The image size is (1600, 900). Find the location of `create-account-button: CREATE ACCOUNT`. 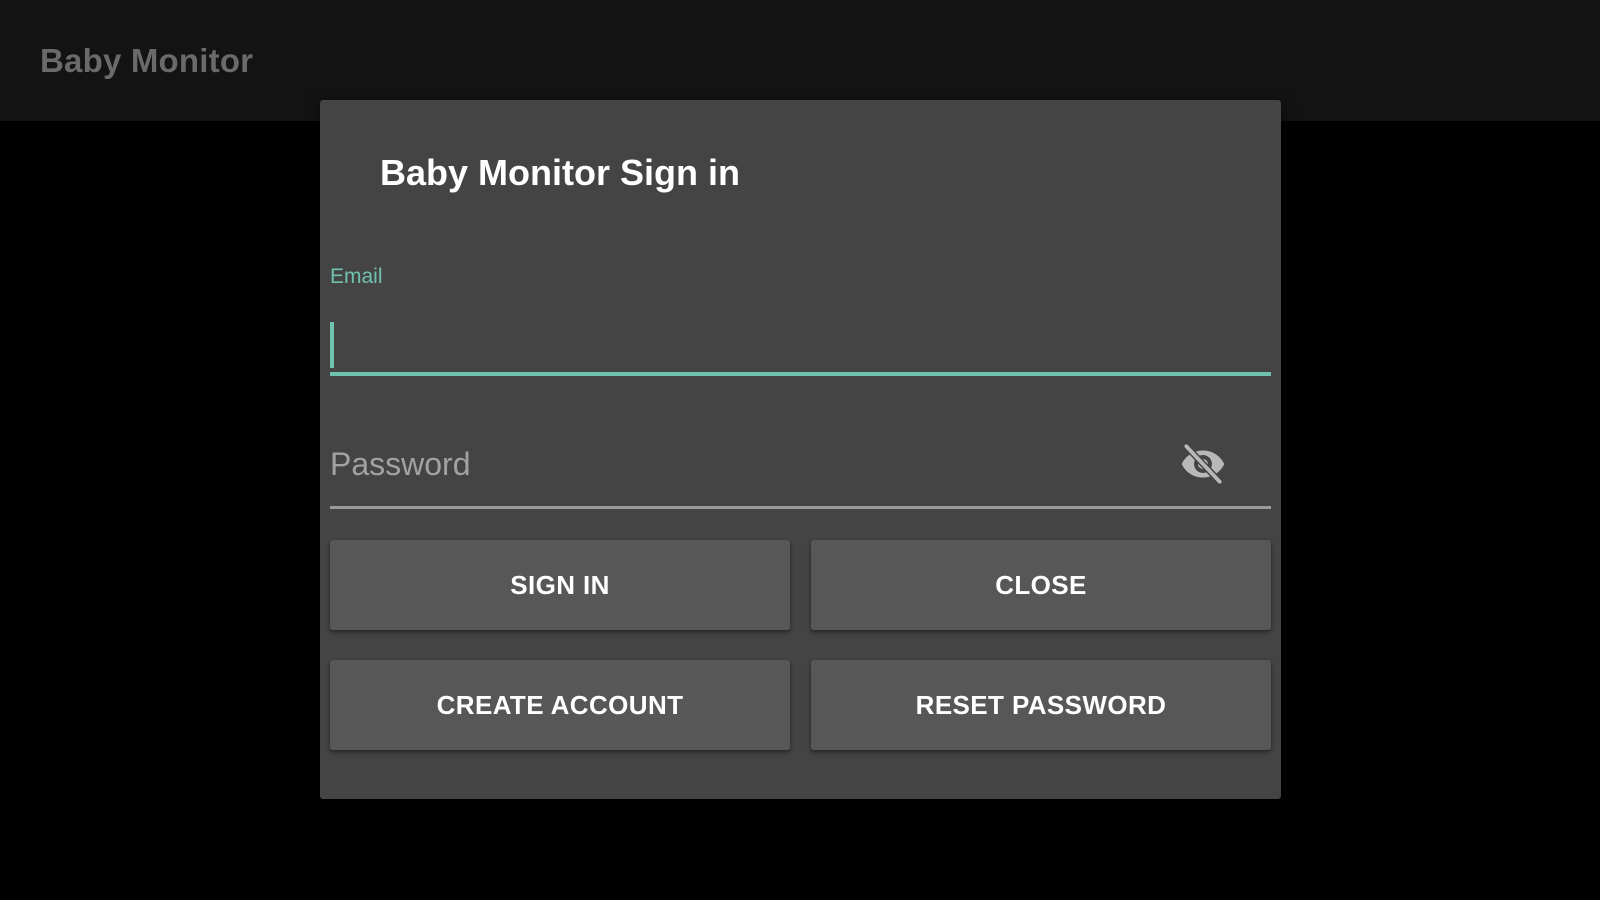

create-account-button: CREATE ACCOUNT is located at coordinates (560, 705).